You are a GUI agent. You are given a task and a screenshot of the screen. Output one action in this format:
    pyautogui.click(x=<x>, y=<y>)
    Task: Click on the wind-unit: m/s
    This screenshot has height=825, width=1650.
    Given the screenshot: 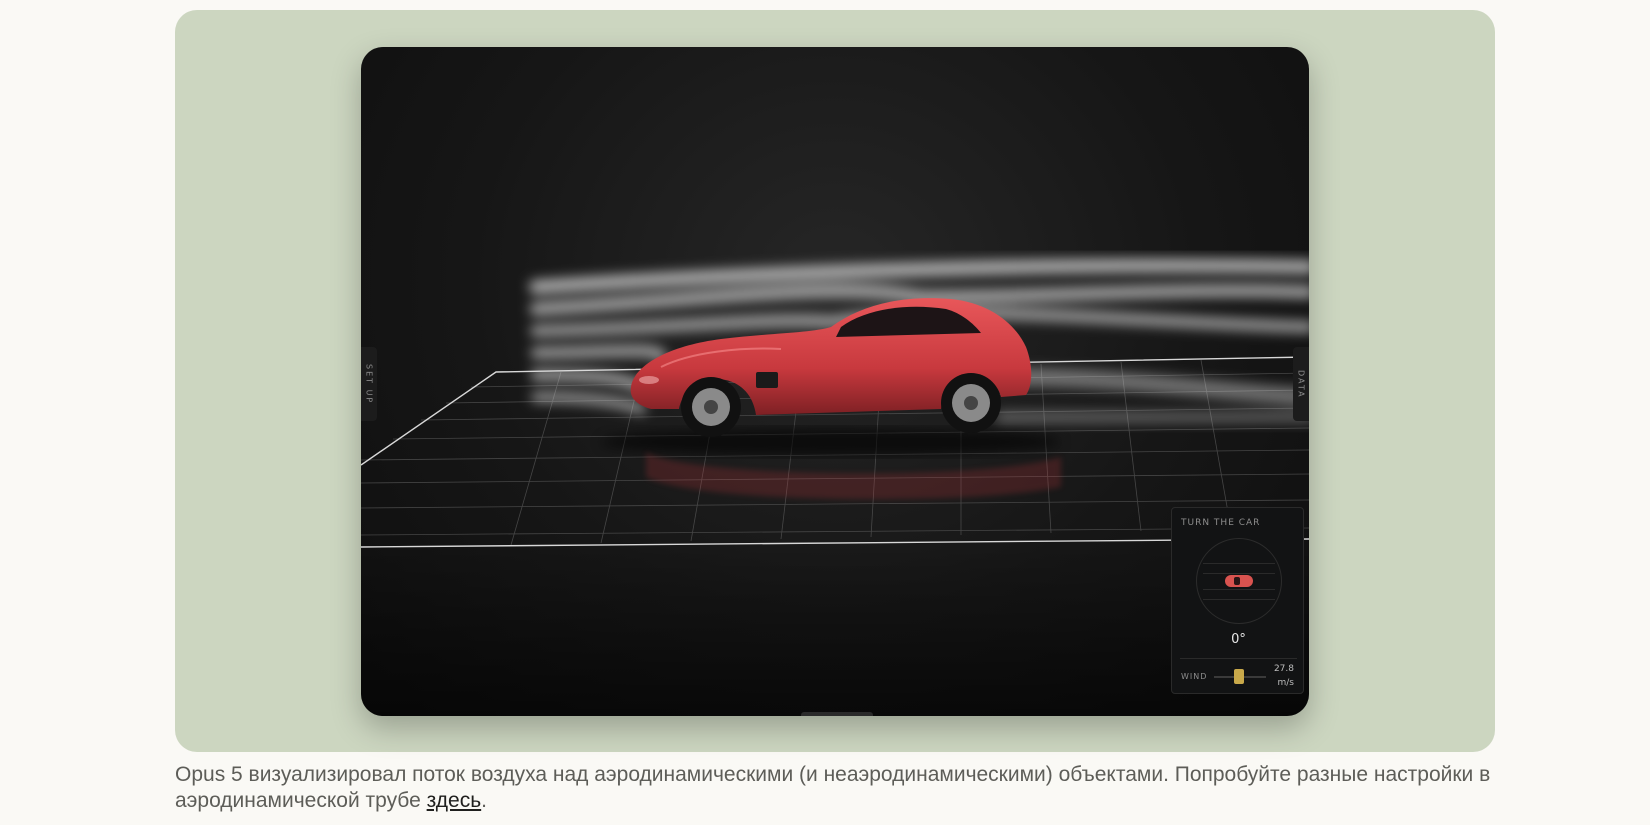 What is the action you would take?
    pyautogui.click(x=1286, y=683)
    